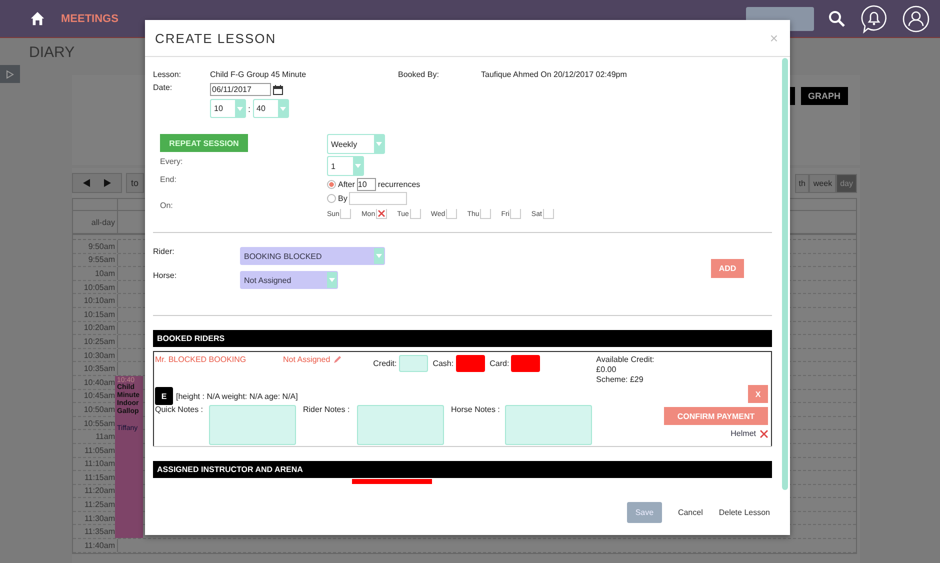  I want to click on search-icon, so click(837, 19).